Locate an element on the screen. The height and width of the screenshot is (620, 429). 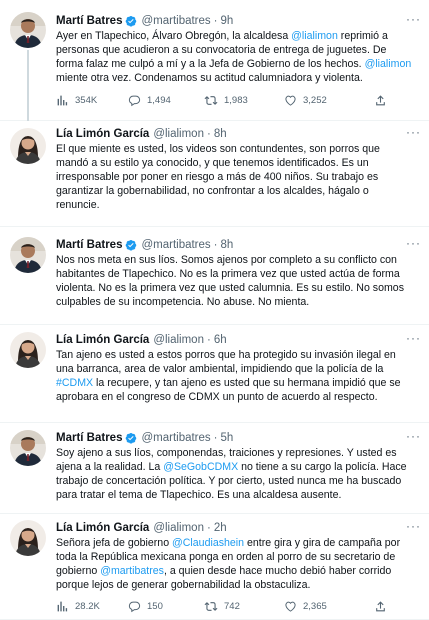
action-count: 354K is located at coordinates (86, 100).